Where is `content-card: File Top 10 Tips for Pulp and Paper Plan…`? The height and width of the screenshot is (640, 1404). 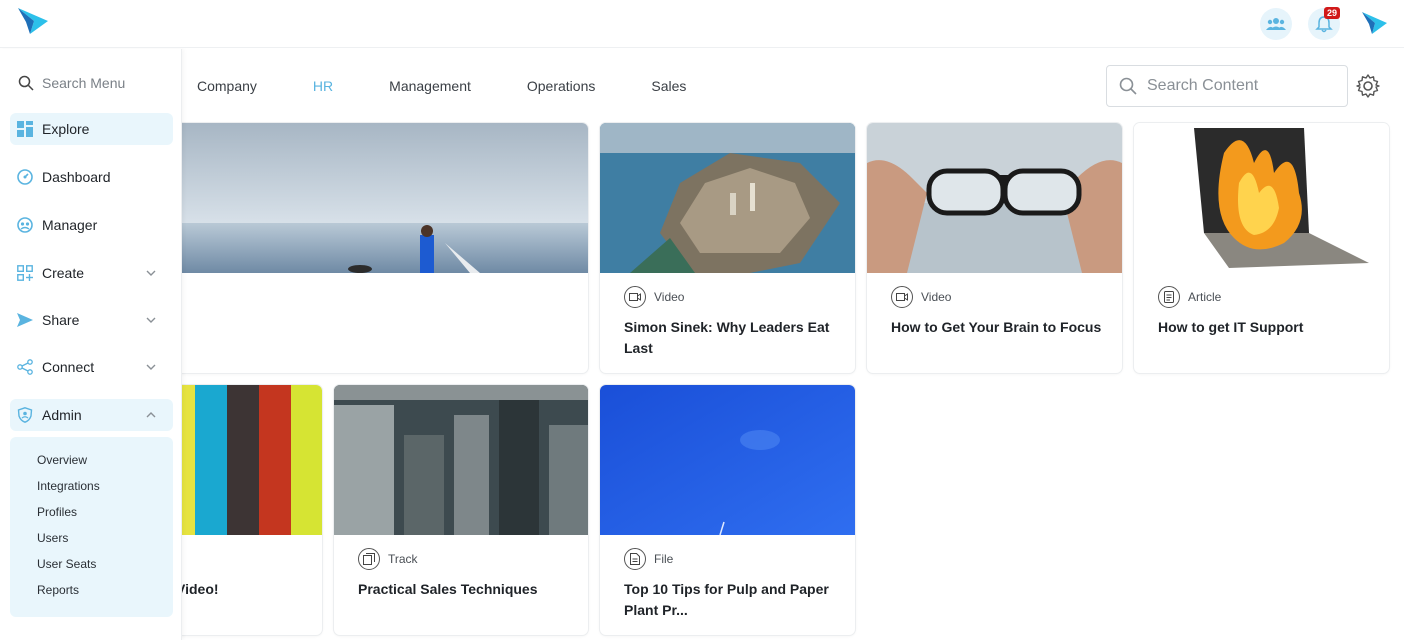
content-card: File Top 10 Tips for Pulp and Paper Plan… is located at coordinates (727, 510).